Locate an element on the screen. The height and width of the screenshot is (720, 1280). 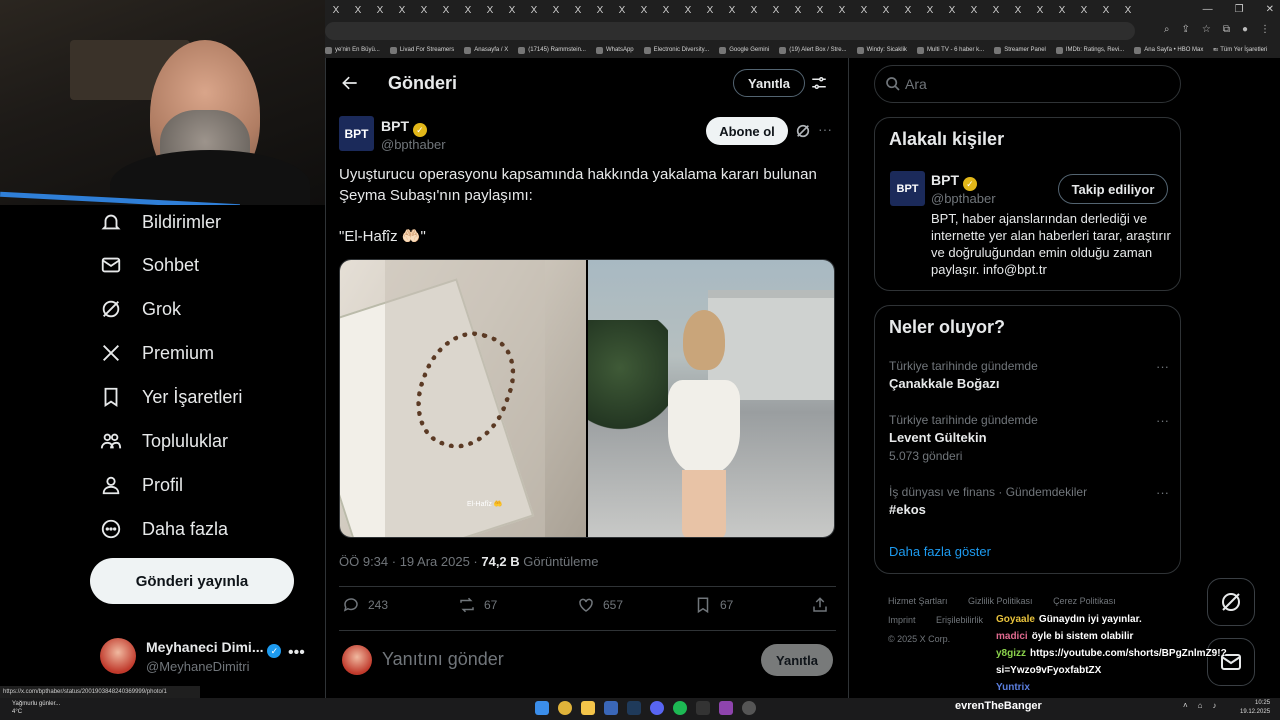
related-avatar: BPT is located at coordinates (907, 188).